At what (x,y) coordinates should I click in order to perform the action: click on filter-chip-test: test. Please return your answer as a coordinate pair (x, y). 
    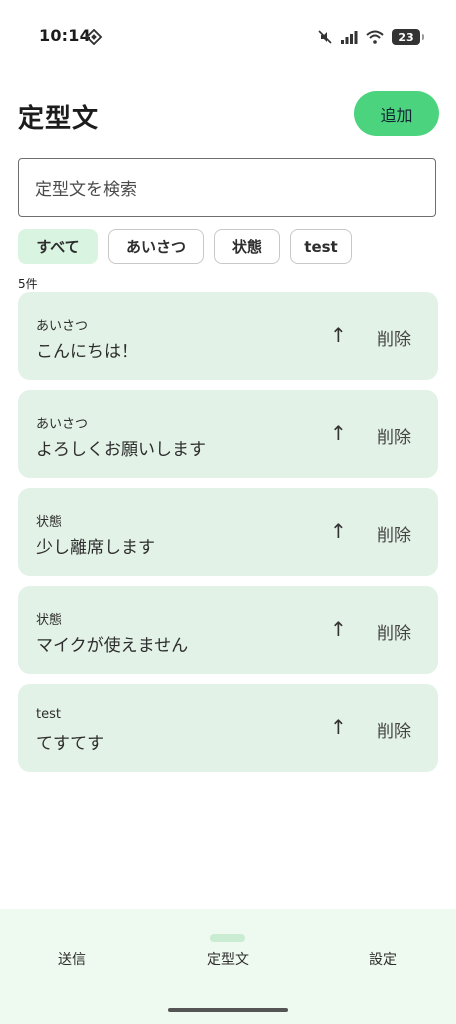
    Looking at the image, I should click on (321, 246).